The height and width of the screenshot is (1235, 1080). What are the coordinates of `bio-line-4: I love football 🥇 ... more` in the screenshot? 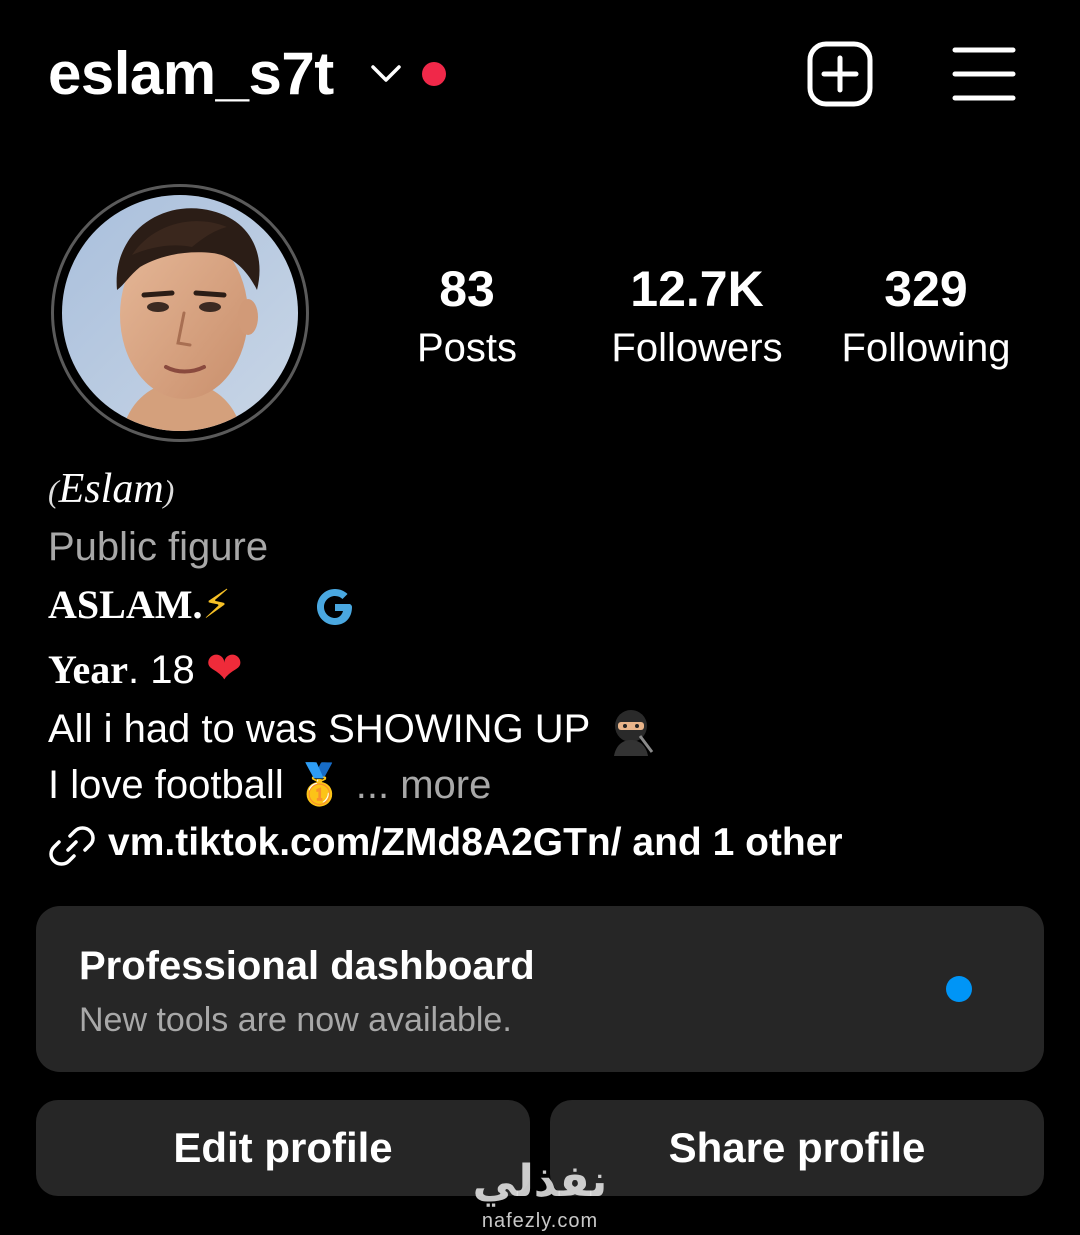 It's located at (269, 785).